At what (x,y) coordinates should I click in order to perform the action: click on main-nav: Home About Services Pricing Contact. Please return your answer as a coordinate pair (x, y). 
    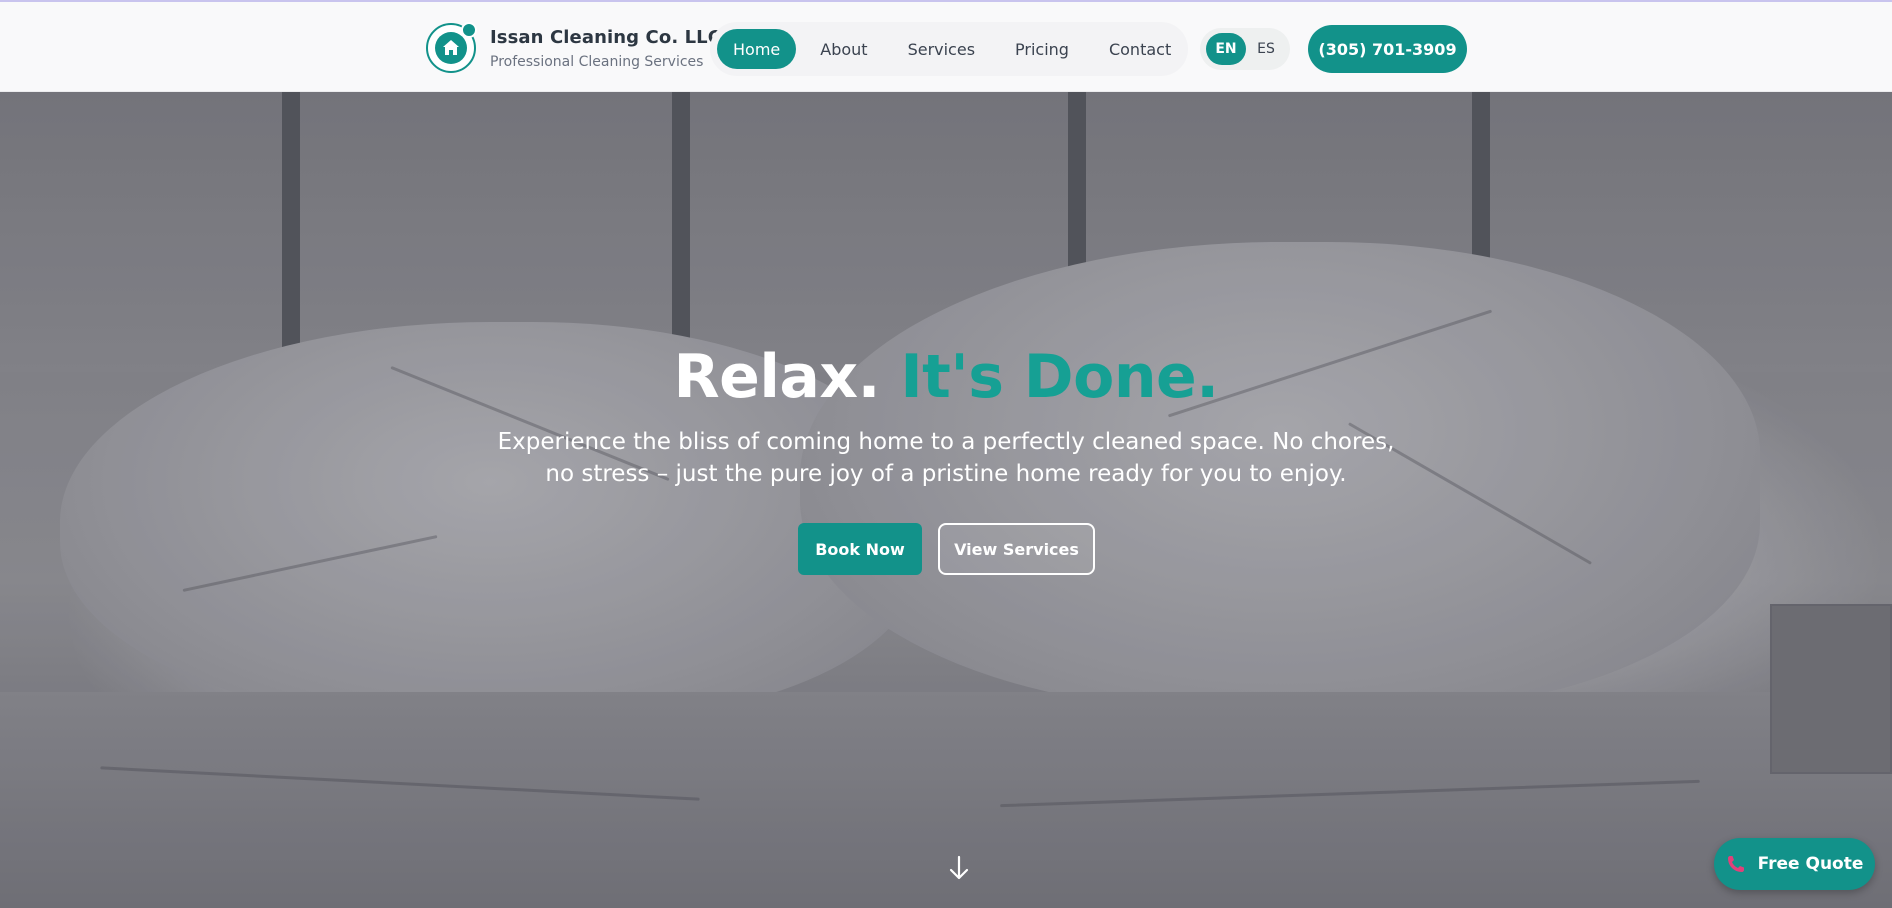
    Looking at the image, I should click on (949, 49).